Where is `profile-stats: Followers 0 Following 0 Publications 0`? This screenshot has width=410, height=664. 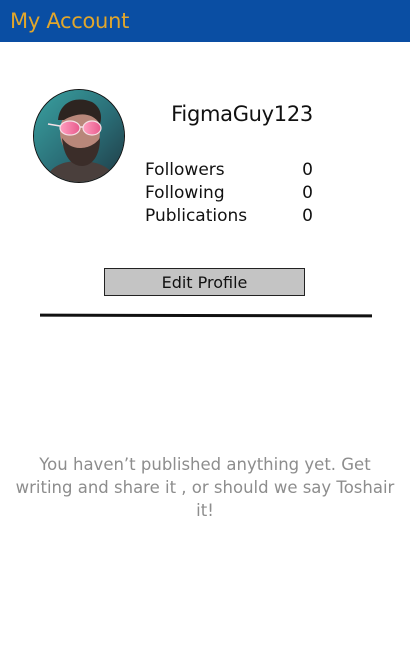
profile-stats: Followers 0 Following 0 Publications 0 is located at coordinates (229, 193).